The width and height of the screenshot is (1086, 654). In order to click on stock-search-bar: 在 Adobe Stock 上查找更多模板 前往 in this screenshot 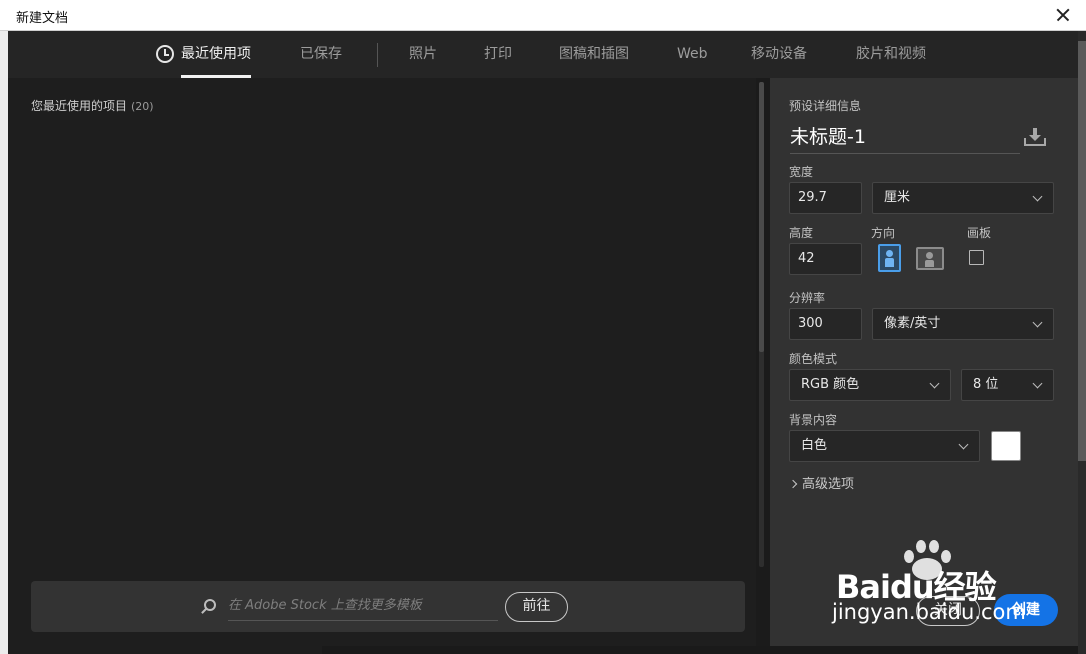, I will do `click(388, 606)`.